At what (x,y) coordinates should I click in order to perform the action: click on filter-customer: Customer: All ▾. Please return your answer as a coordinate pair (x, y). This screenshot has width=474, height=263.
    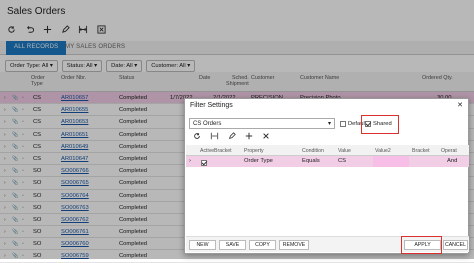
    Looking at the image, I should click on (171, 66).